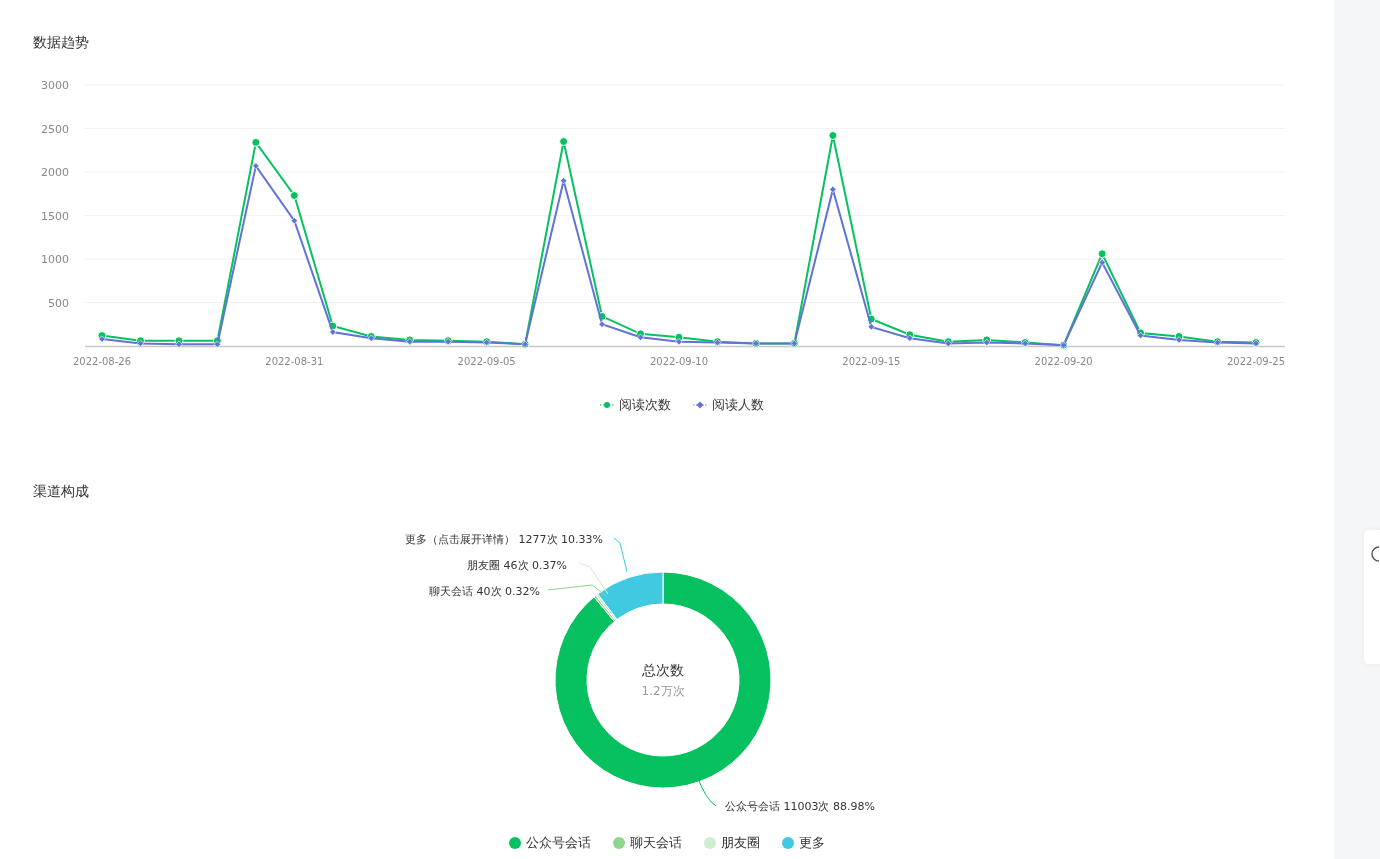 This screenshot has height=859, width=1380. What do you see at coordinates (1063, 361) in the screenshot?
I see `axis-tick-label: 2022-09-20` at bounding box center [1063, 361].